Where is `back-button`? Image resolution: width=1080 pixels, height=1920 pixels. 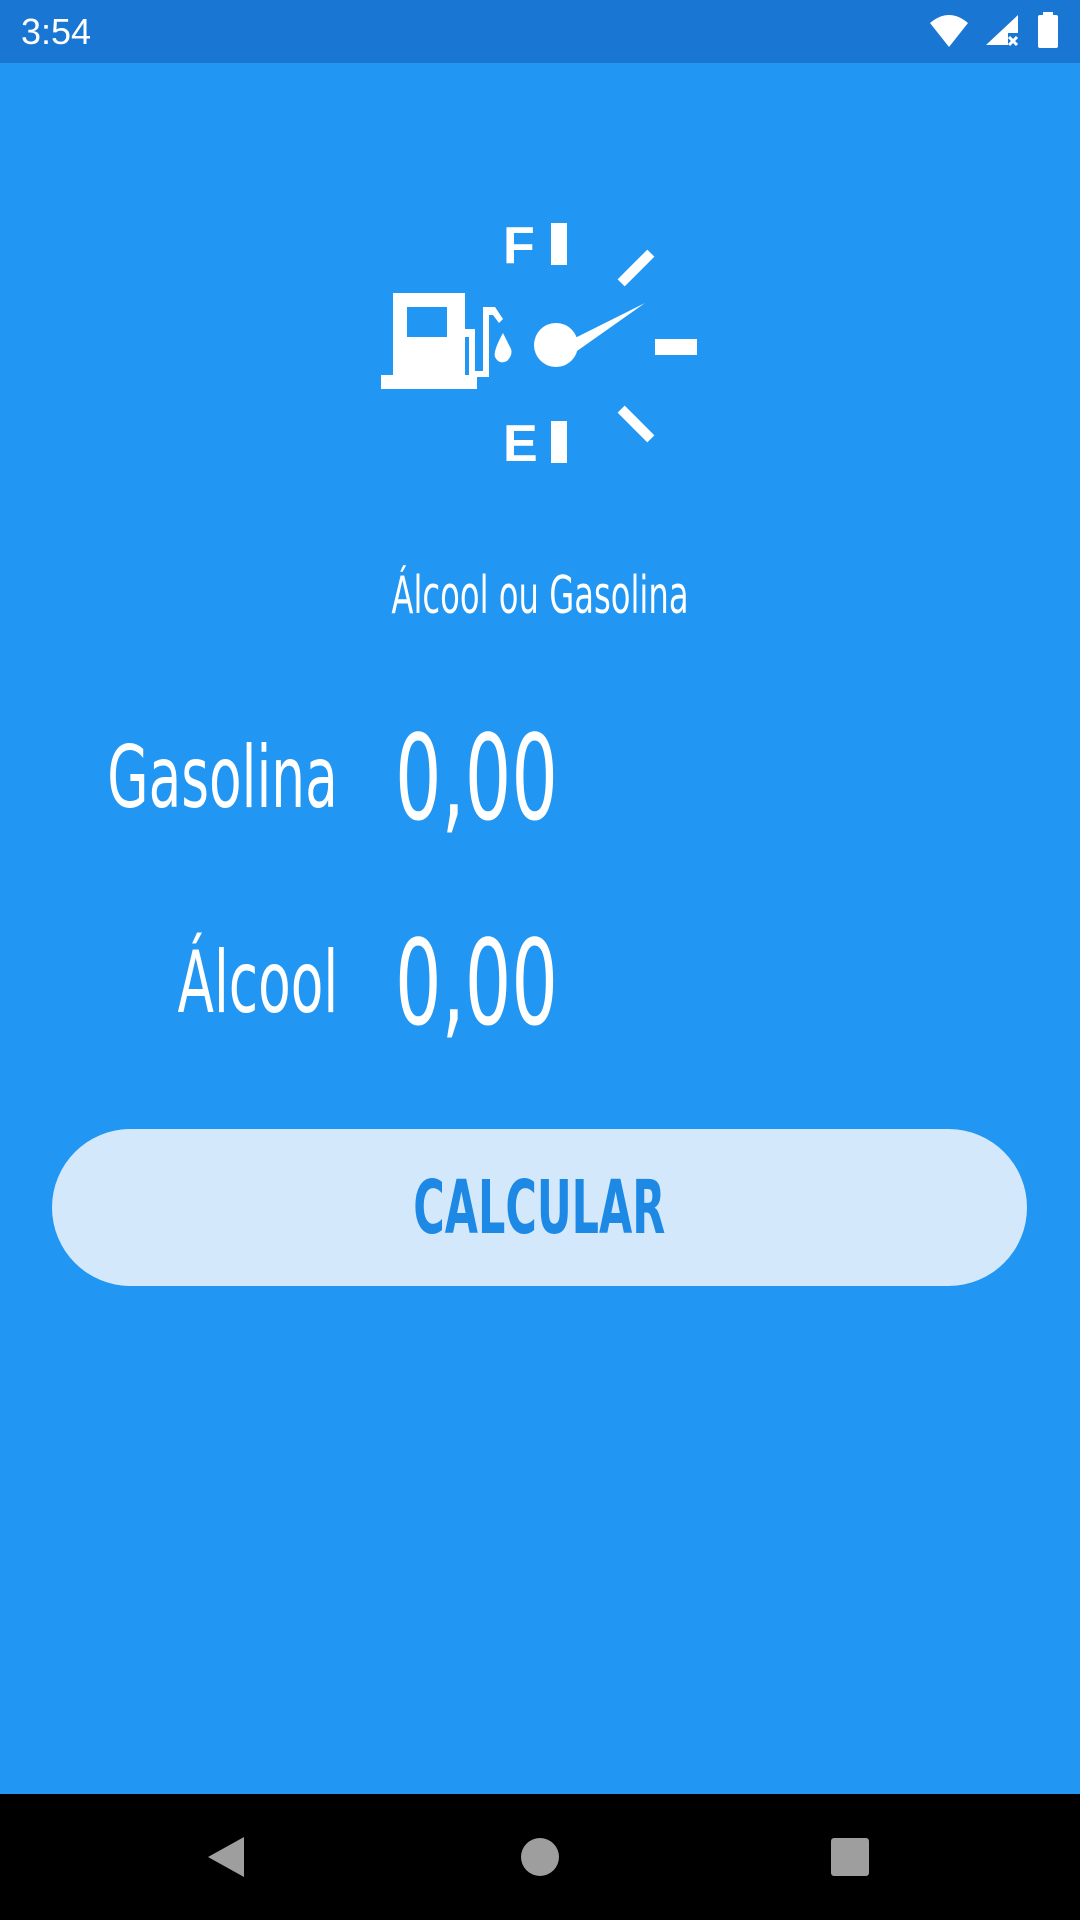 back-button is located at coordinates (226, 1857).